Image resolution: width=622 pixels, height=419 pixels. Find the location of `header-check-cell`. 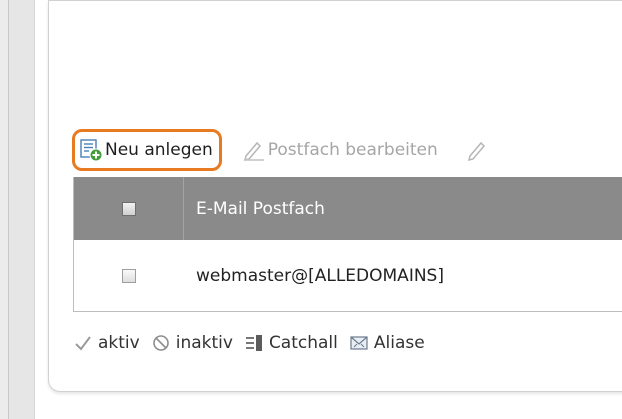

header-check-cell is located at coordinates (129, 208).